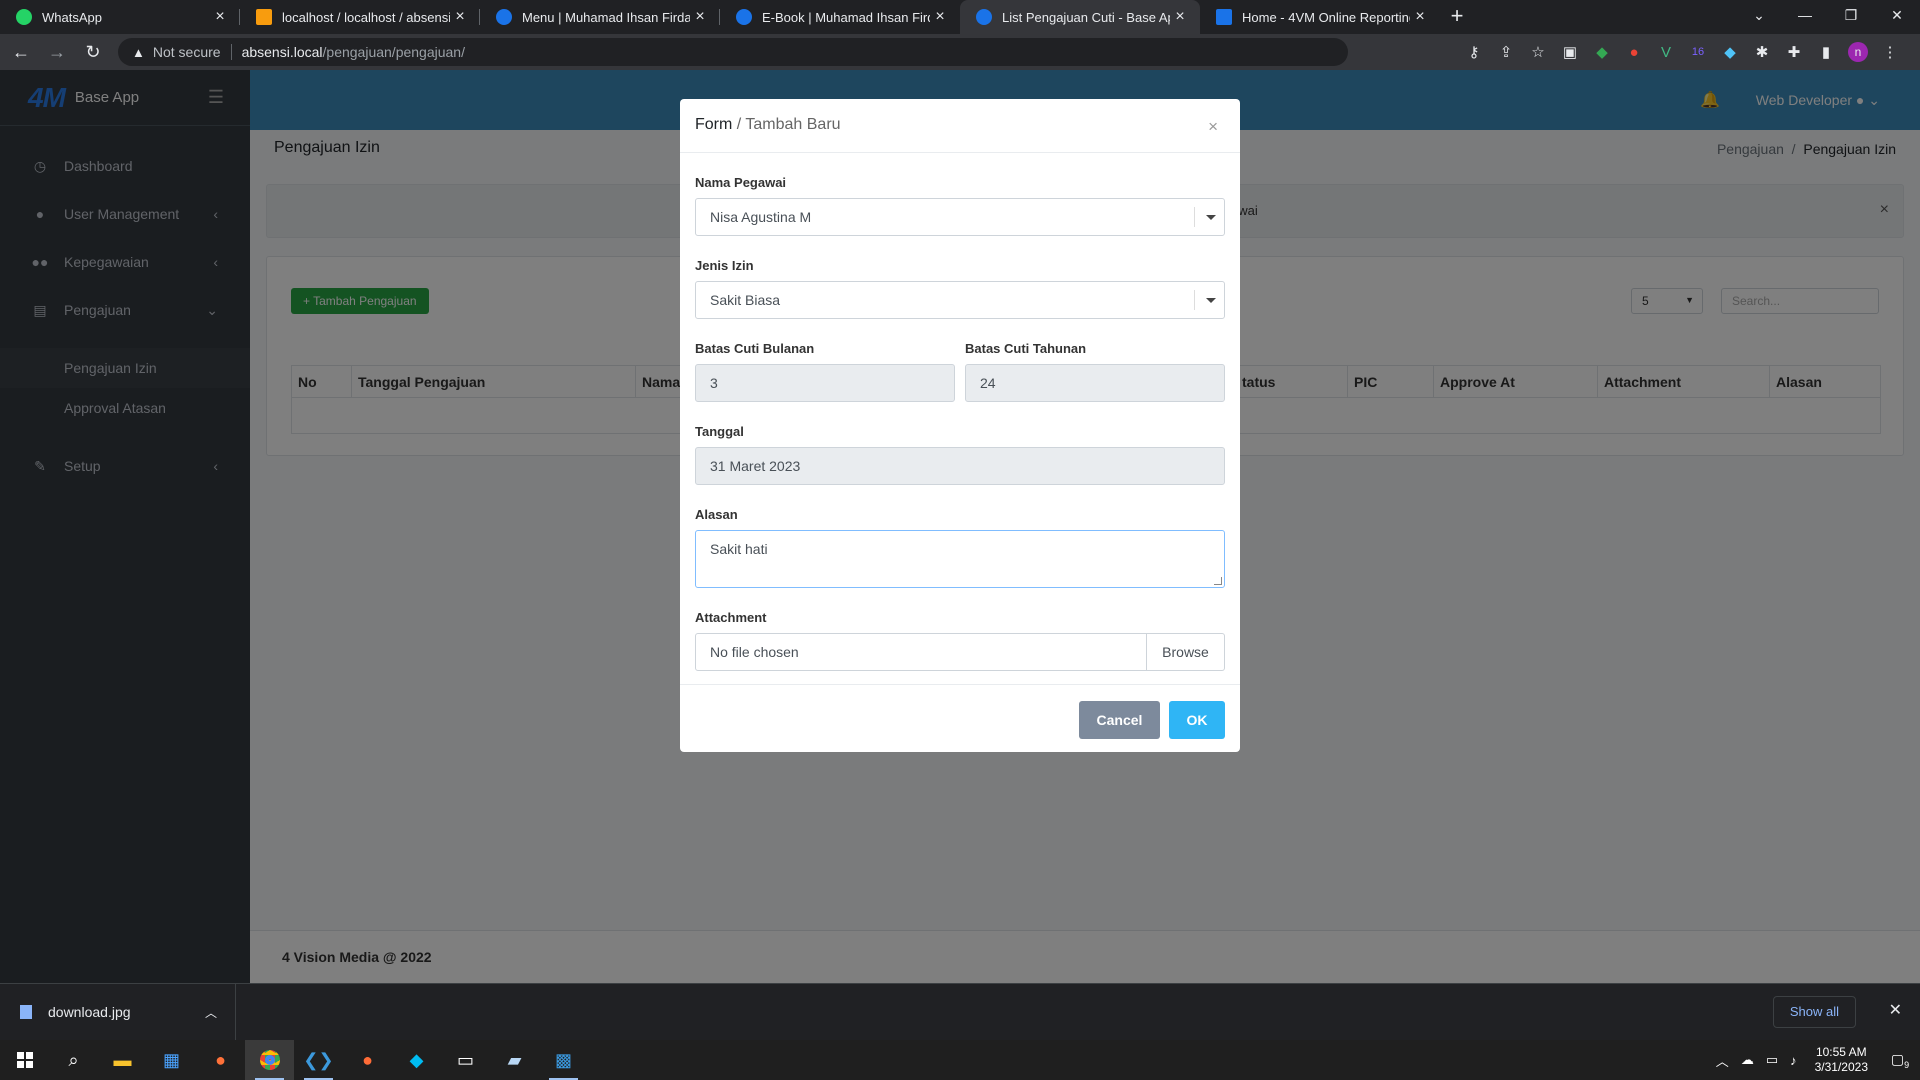 The image size is (1920, 1080). What do you see at coordinates (1759, 17) in the screenshot?
I see `tab-search-icon: ⌄` at bounding box center [1759, 17].